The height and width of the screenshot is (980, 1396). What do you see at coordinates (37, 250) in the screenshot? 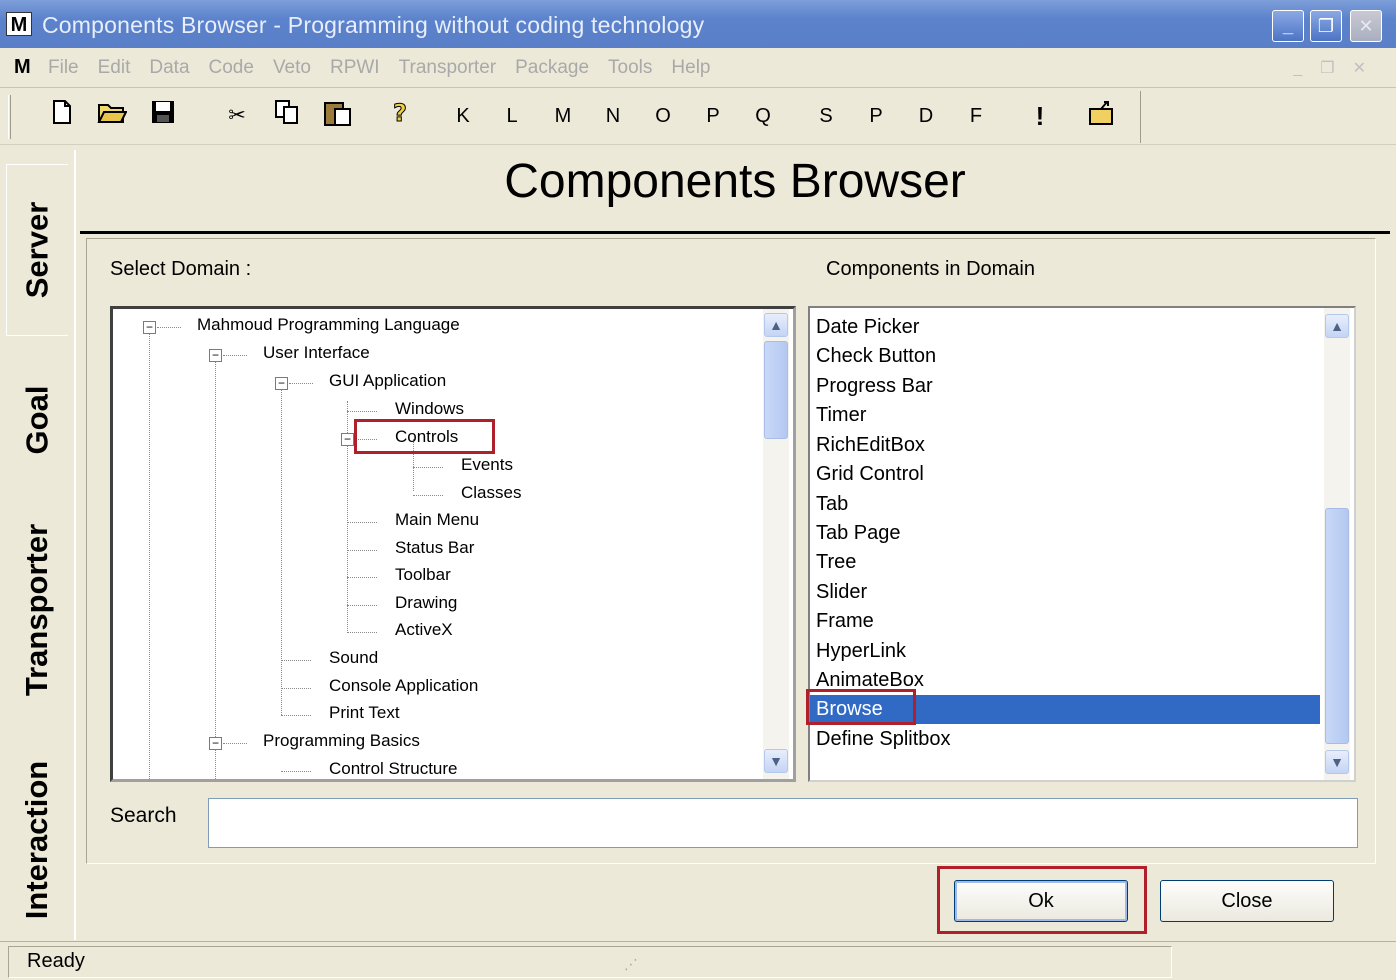
I see `tab-server: Server` at bounding box center [37, 250].